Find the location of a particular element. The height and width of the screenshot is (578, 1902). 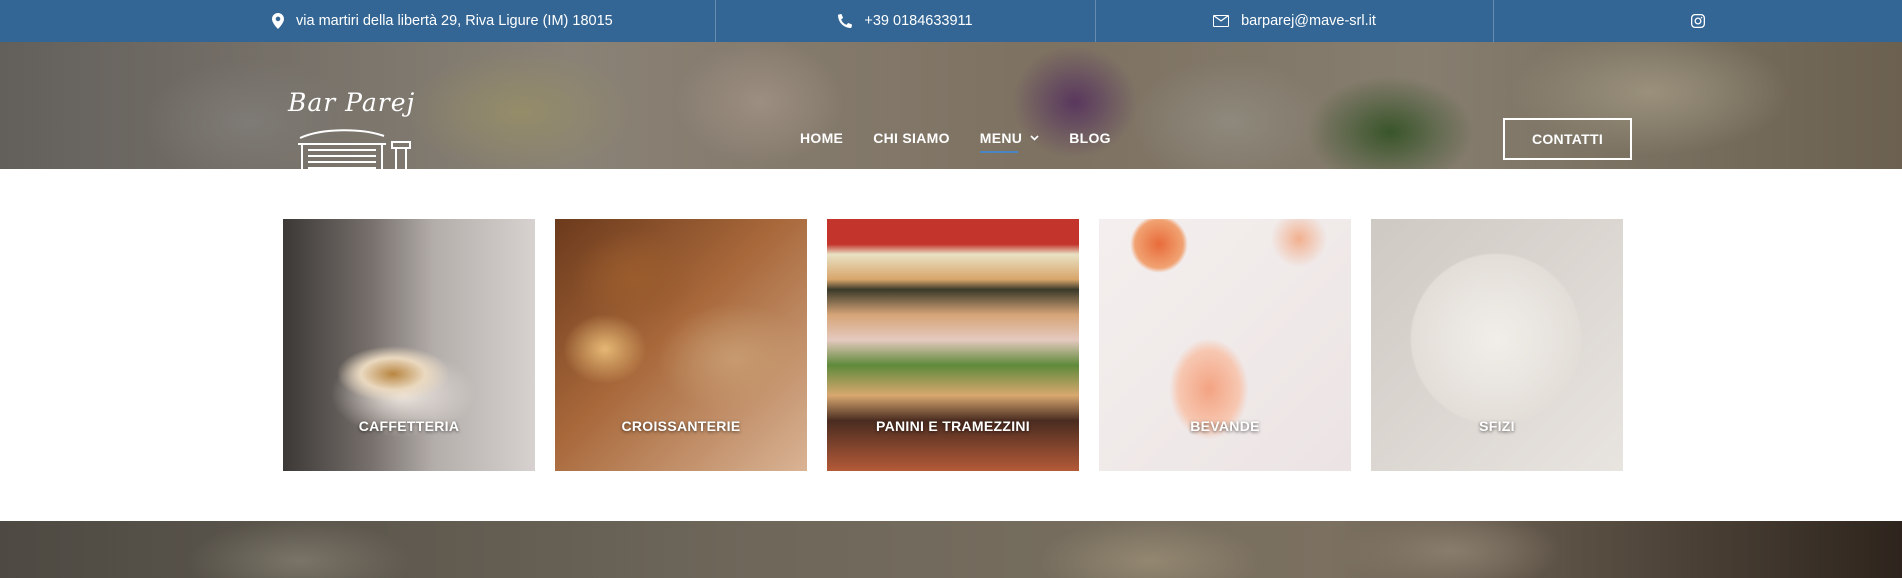

contatti-button: CONTATTI is located at coordinates (1567, 139).